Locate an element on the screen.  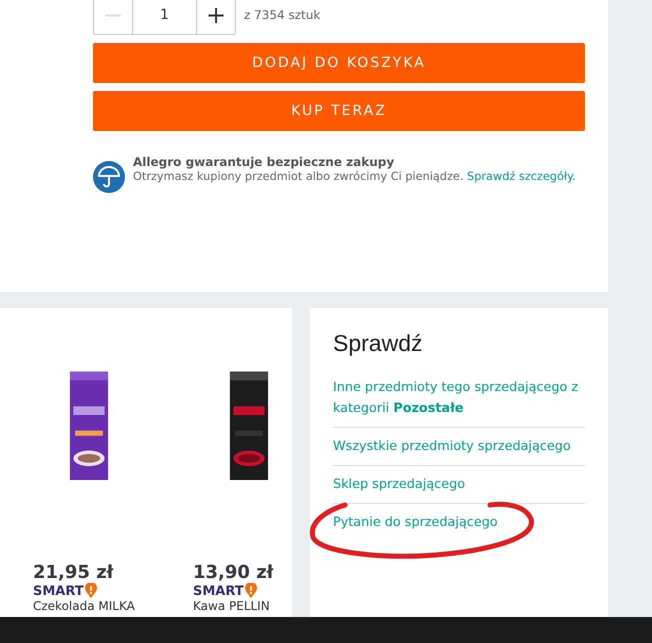
seller-link: Inne przedmioty tego sprzedającego z kategorii Pozostałe is located at coordinates (459, 398).